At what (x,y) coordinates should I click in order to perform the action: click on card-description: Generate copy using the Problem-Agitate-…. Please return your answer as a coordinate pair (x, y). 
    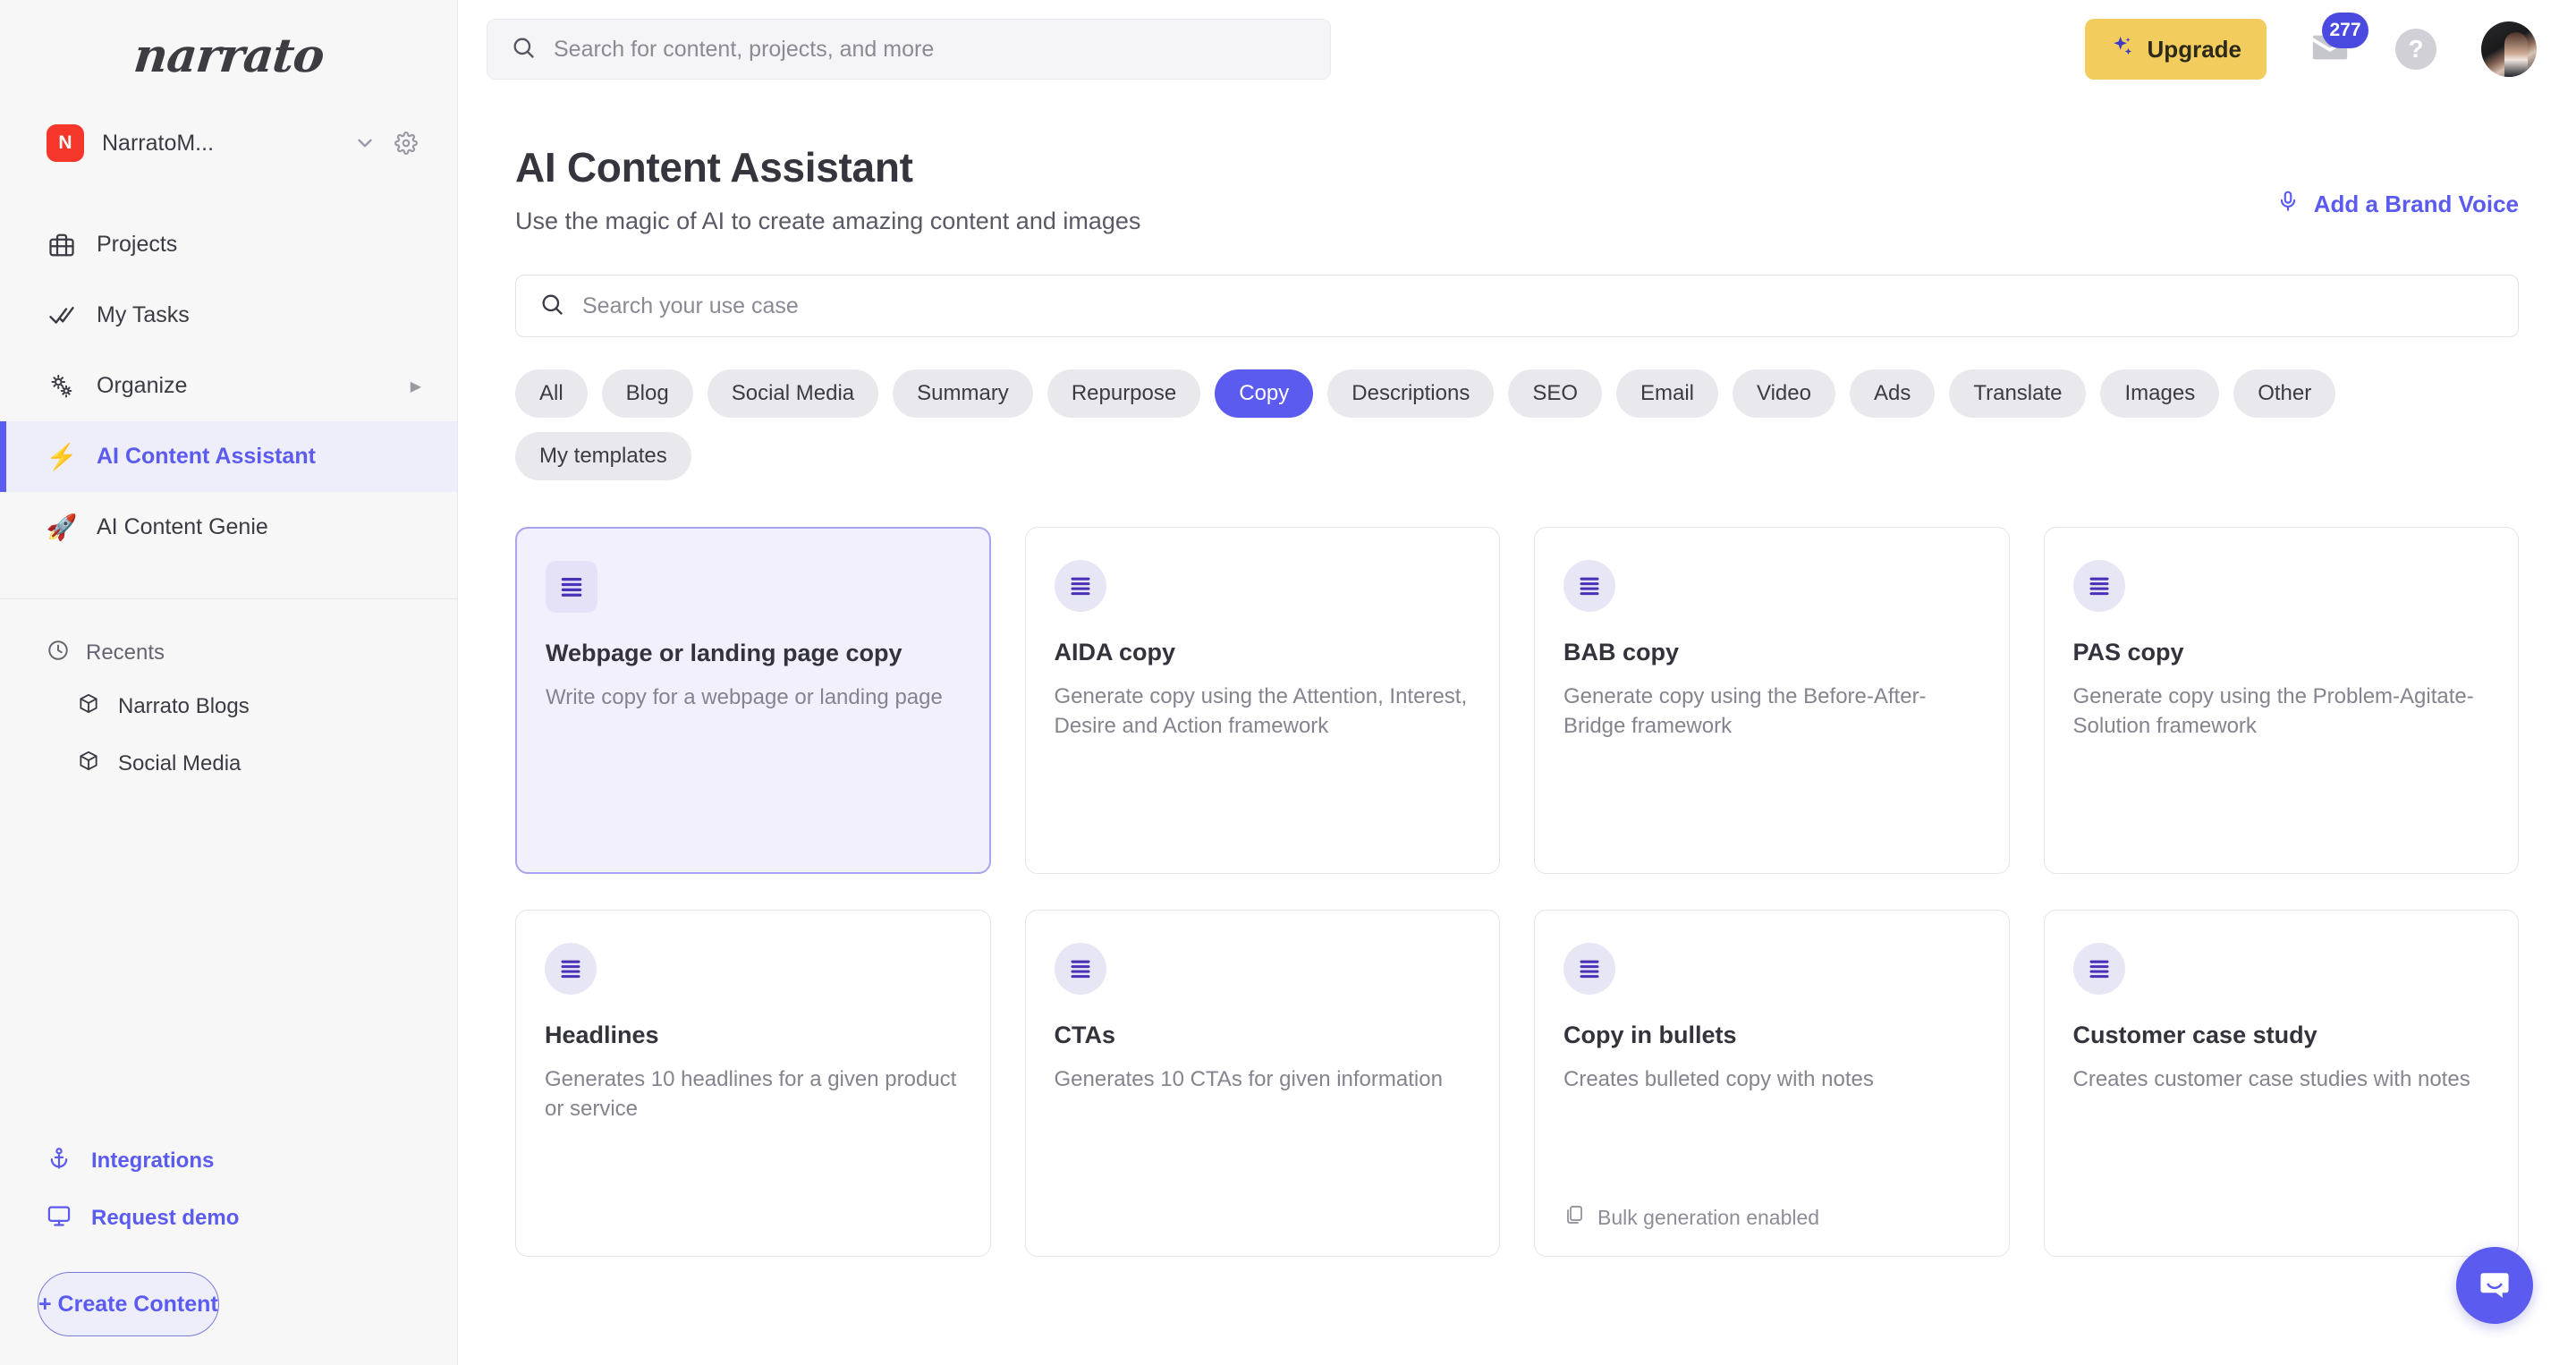
    Looking at the image, I should click on (2273, 711).